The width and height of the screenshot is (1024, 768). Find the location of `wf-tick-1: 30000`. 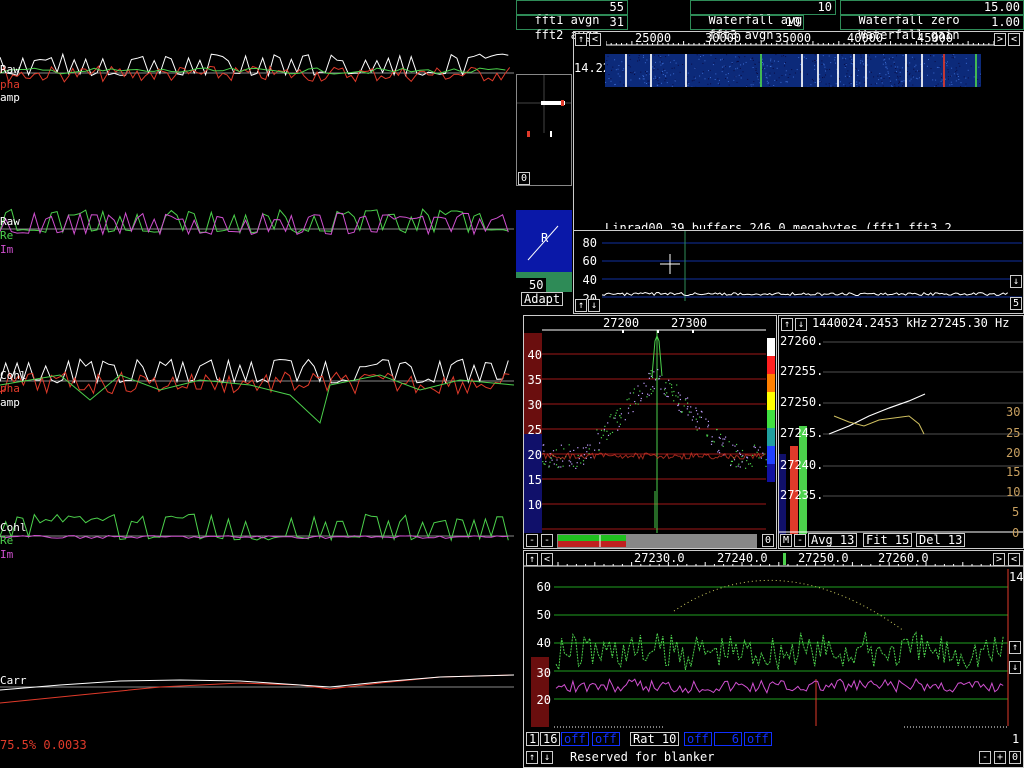

wf-tick-1: 30000 is located at coordinates (723, 38).